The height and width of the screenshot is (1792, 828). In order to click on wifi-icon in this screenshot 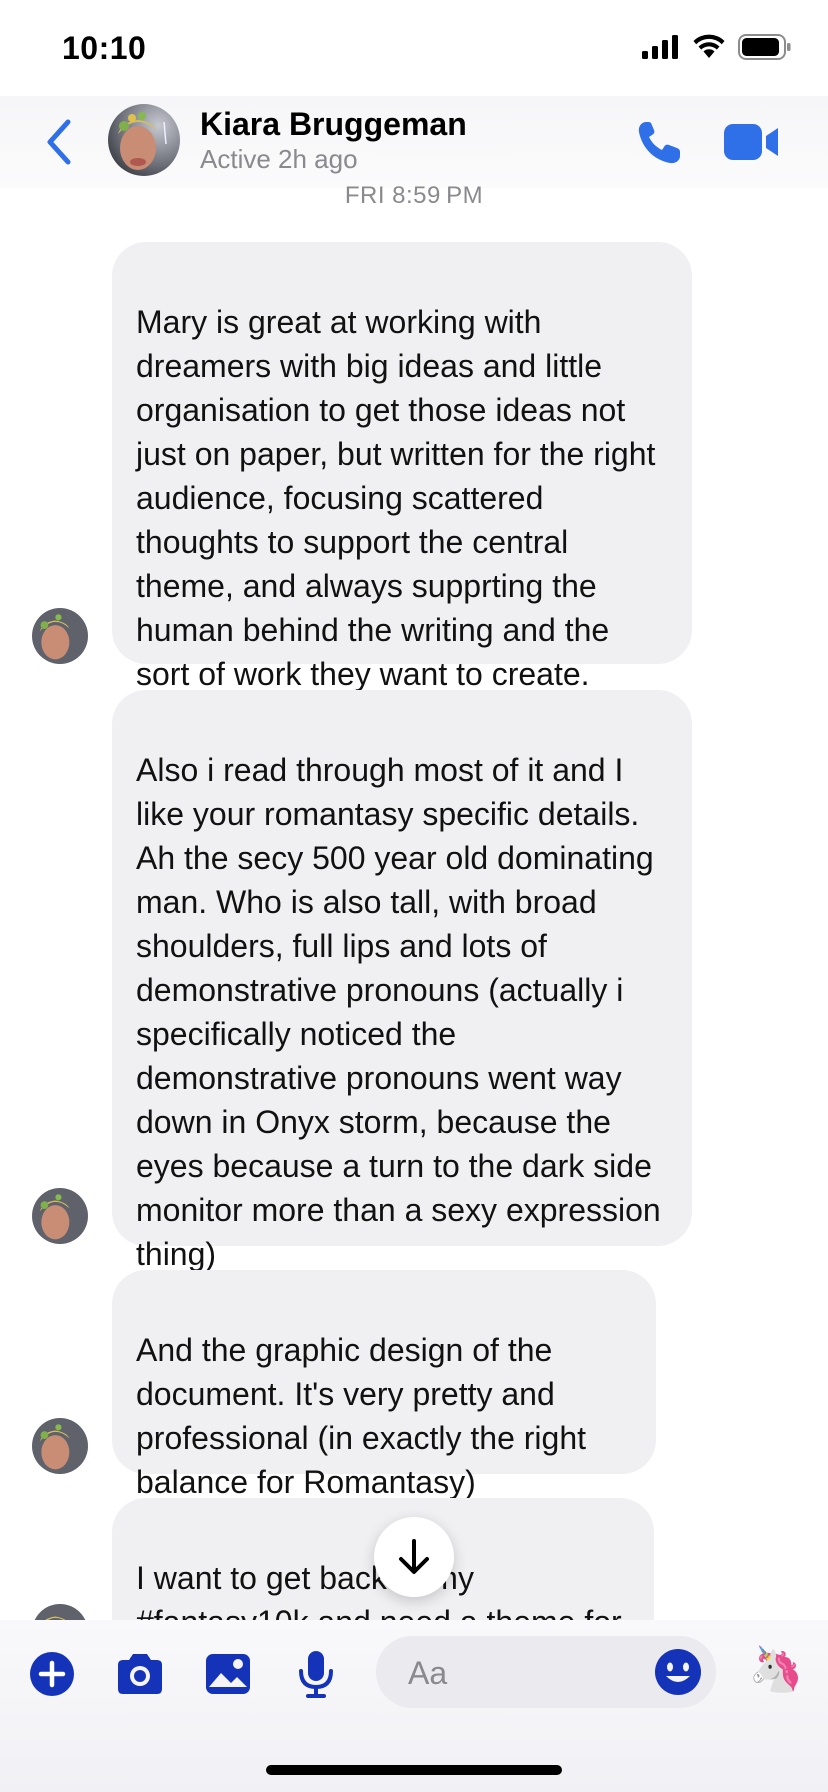, I will do `click(709, 46)`.